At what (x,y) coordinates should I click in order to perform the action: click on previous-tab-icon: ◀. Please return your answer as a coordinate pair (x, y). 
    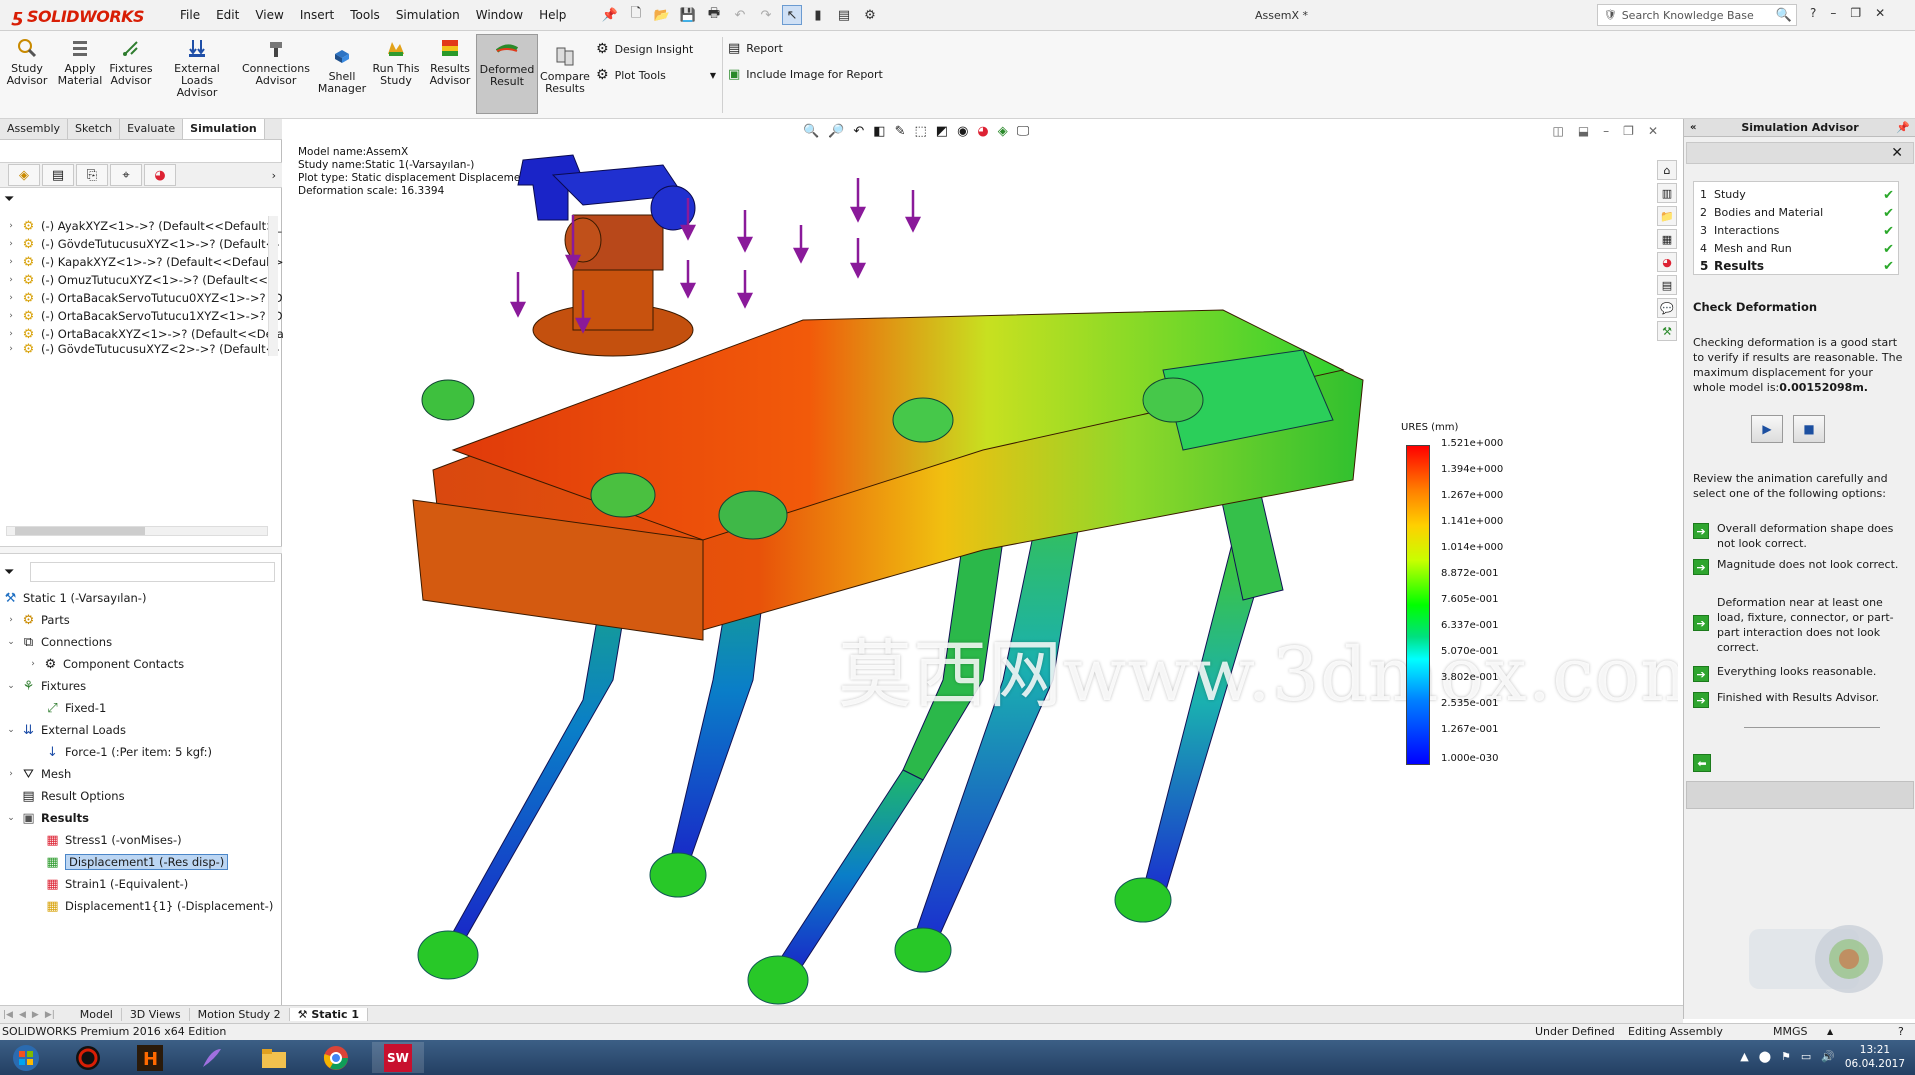
    Looking at the image, I should click on (22, 1015).